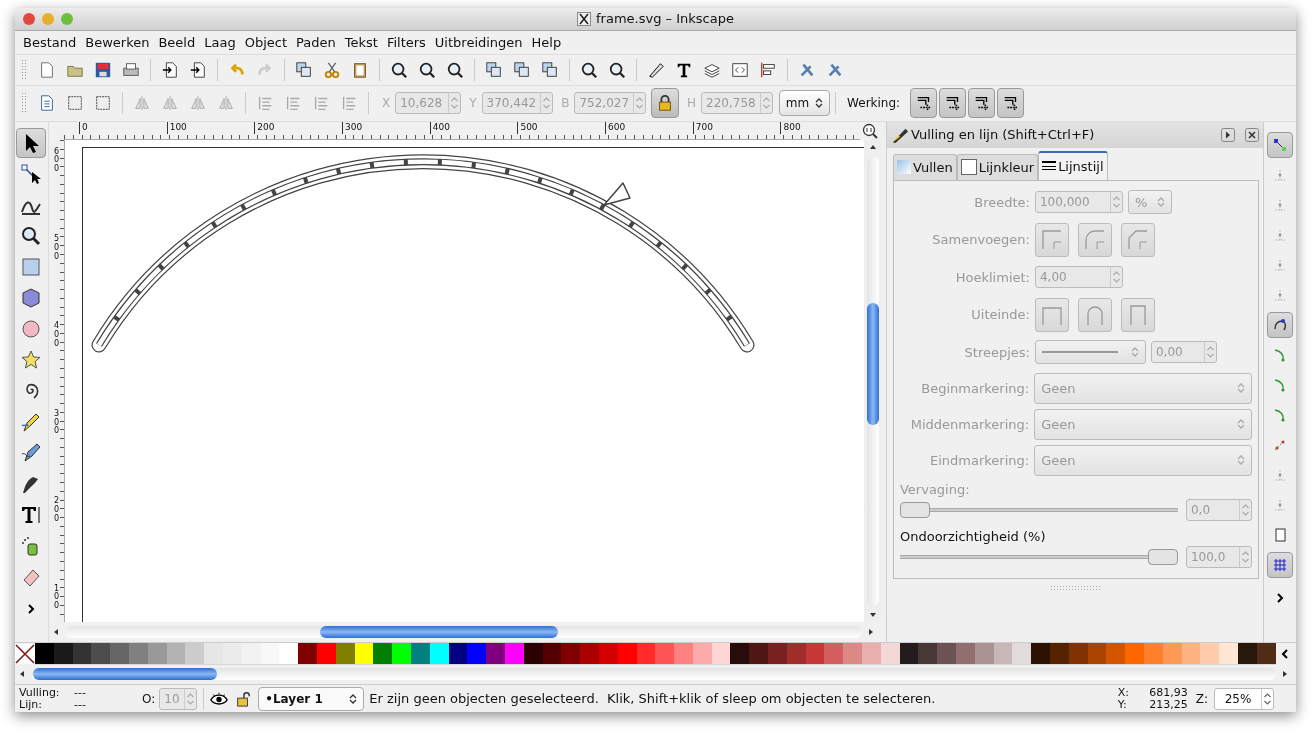  I want to click on ruler-label: 700, so click(736, 127).